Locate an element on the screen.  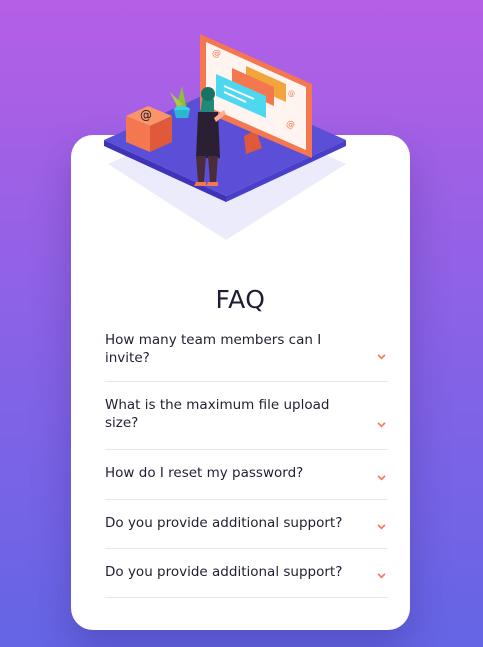
faq-item: How many team members can I invite? is located at coordinates (246, 356).